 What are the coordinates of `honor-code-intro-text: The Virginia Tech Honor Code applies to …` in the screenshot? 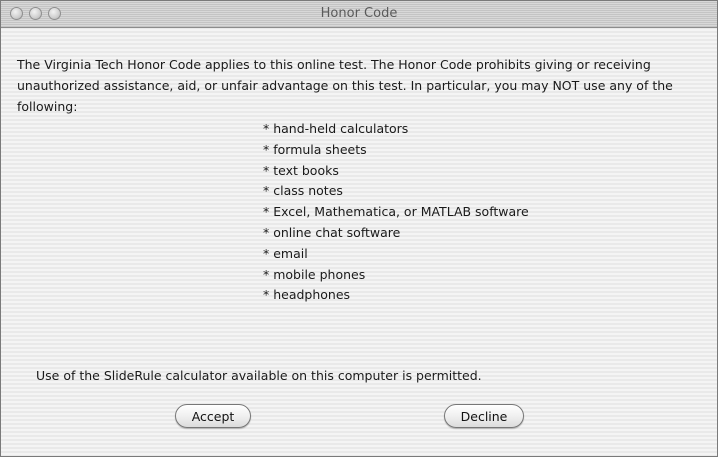 It's located at (345, 85).